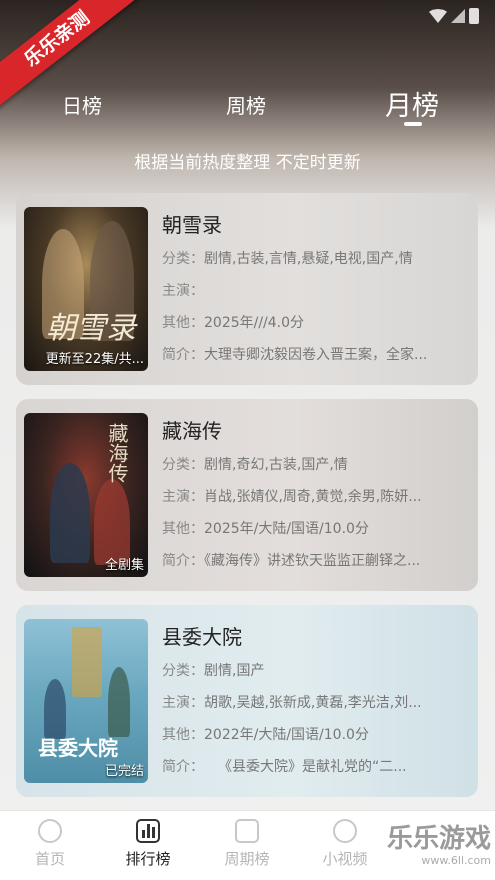 The width and height of the screenshot is (495, 880). I want to click on brand-watermark: 乐乐游戏 www.6ll.com, so click(438, 845).